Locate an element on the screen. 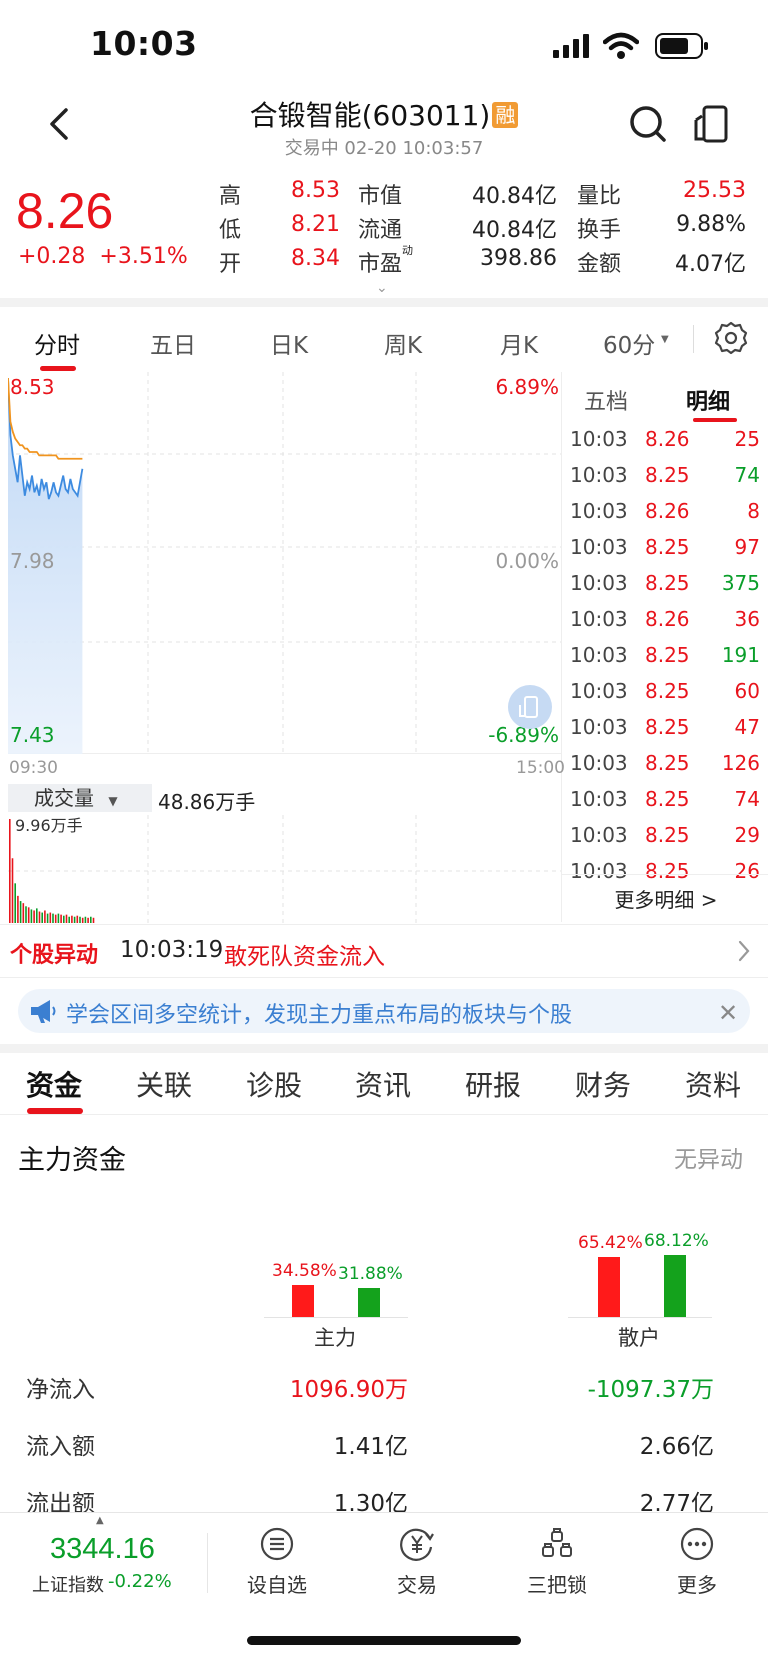  trade-volume: 375 is located at coordinates (740, 583).